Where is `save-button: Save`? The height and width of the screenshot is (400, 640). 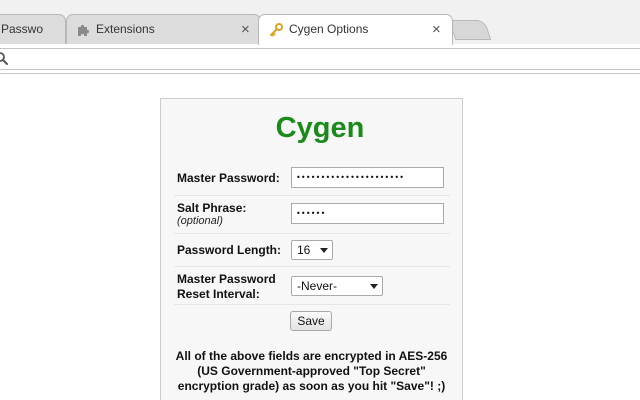
save-button: Save is located at coordinates (311, 321).